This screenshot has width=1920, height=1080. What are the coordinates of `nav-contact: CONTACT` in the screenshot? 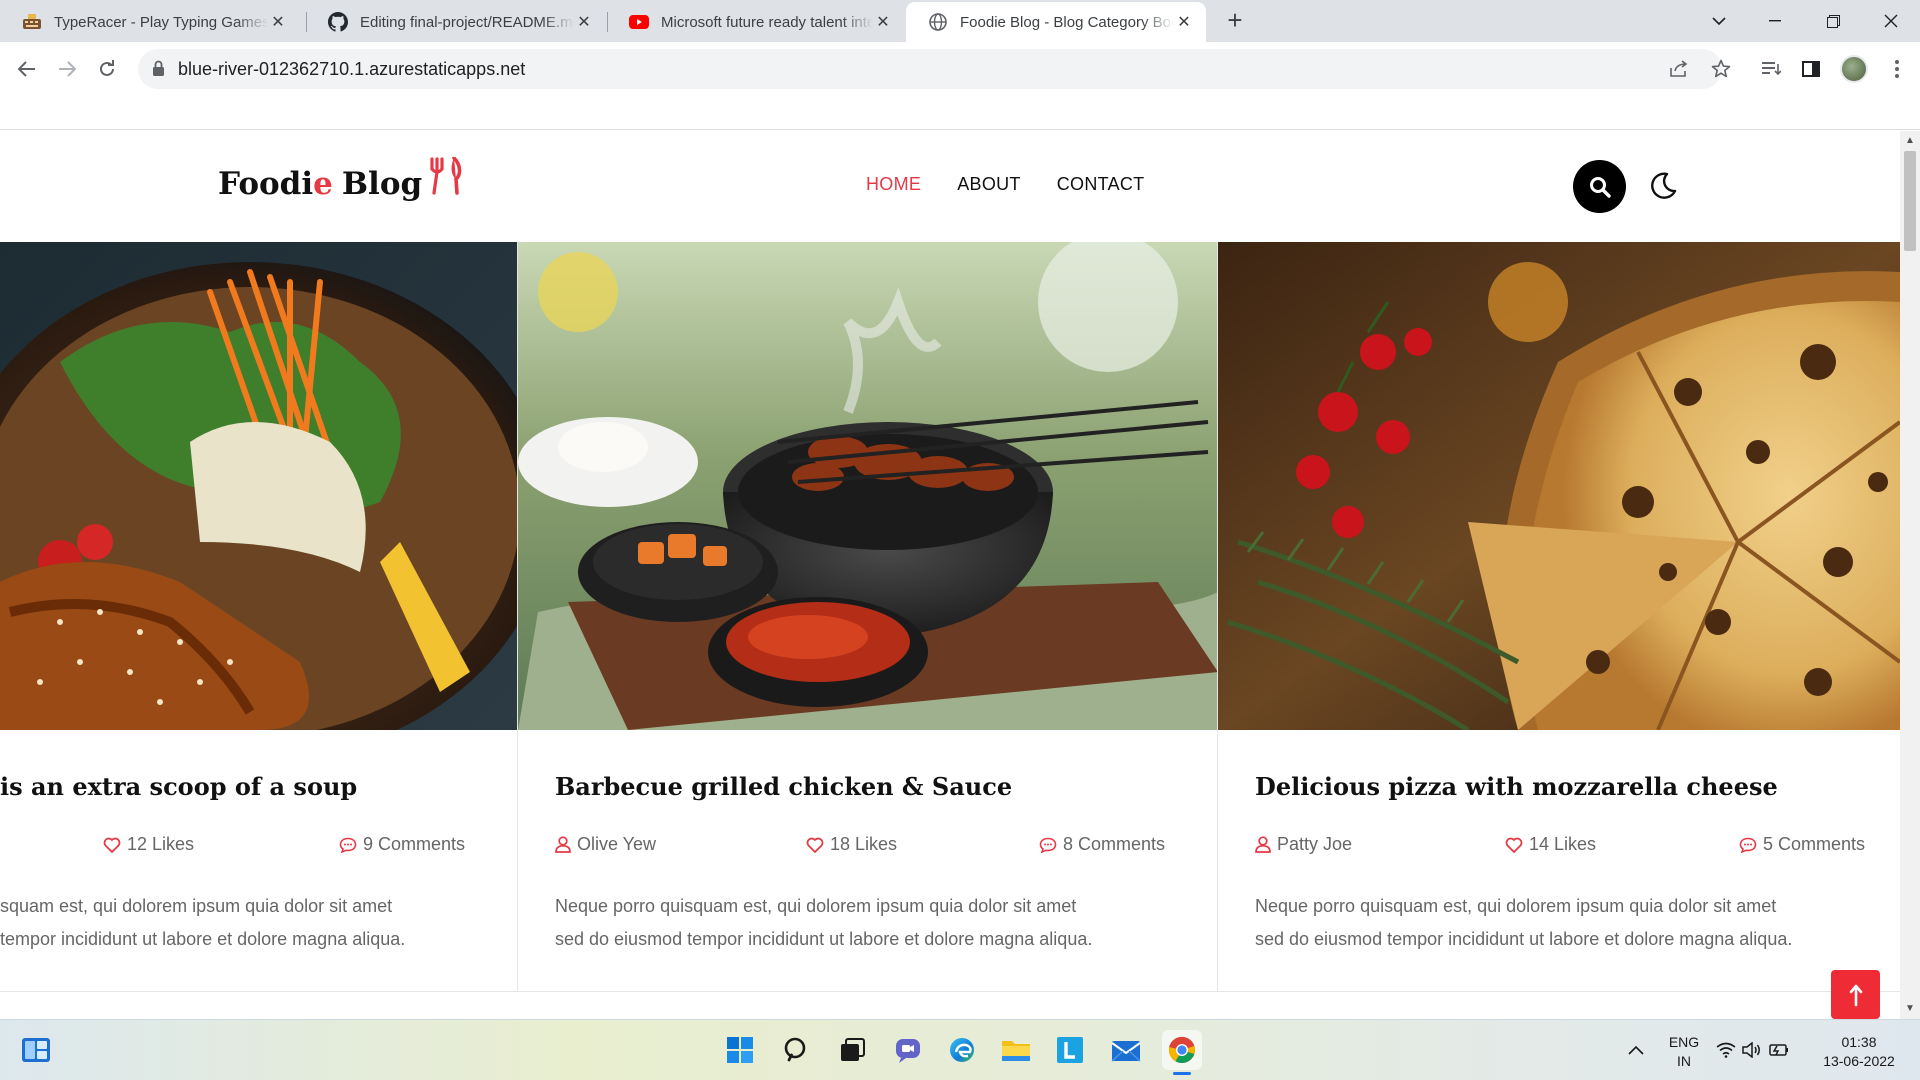 It's located at (1101, 184).